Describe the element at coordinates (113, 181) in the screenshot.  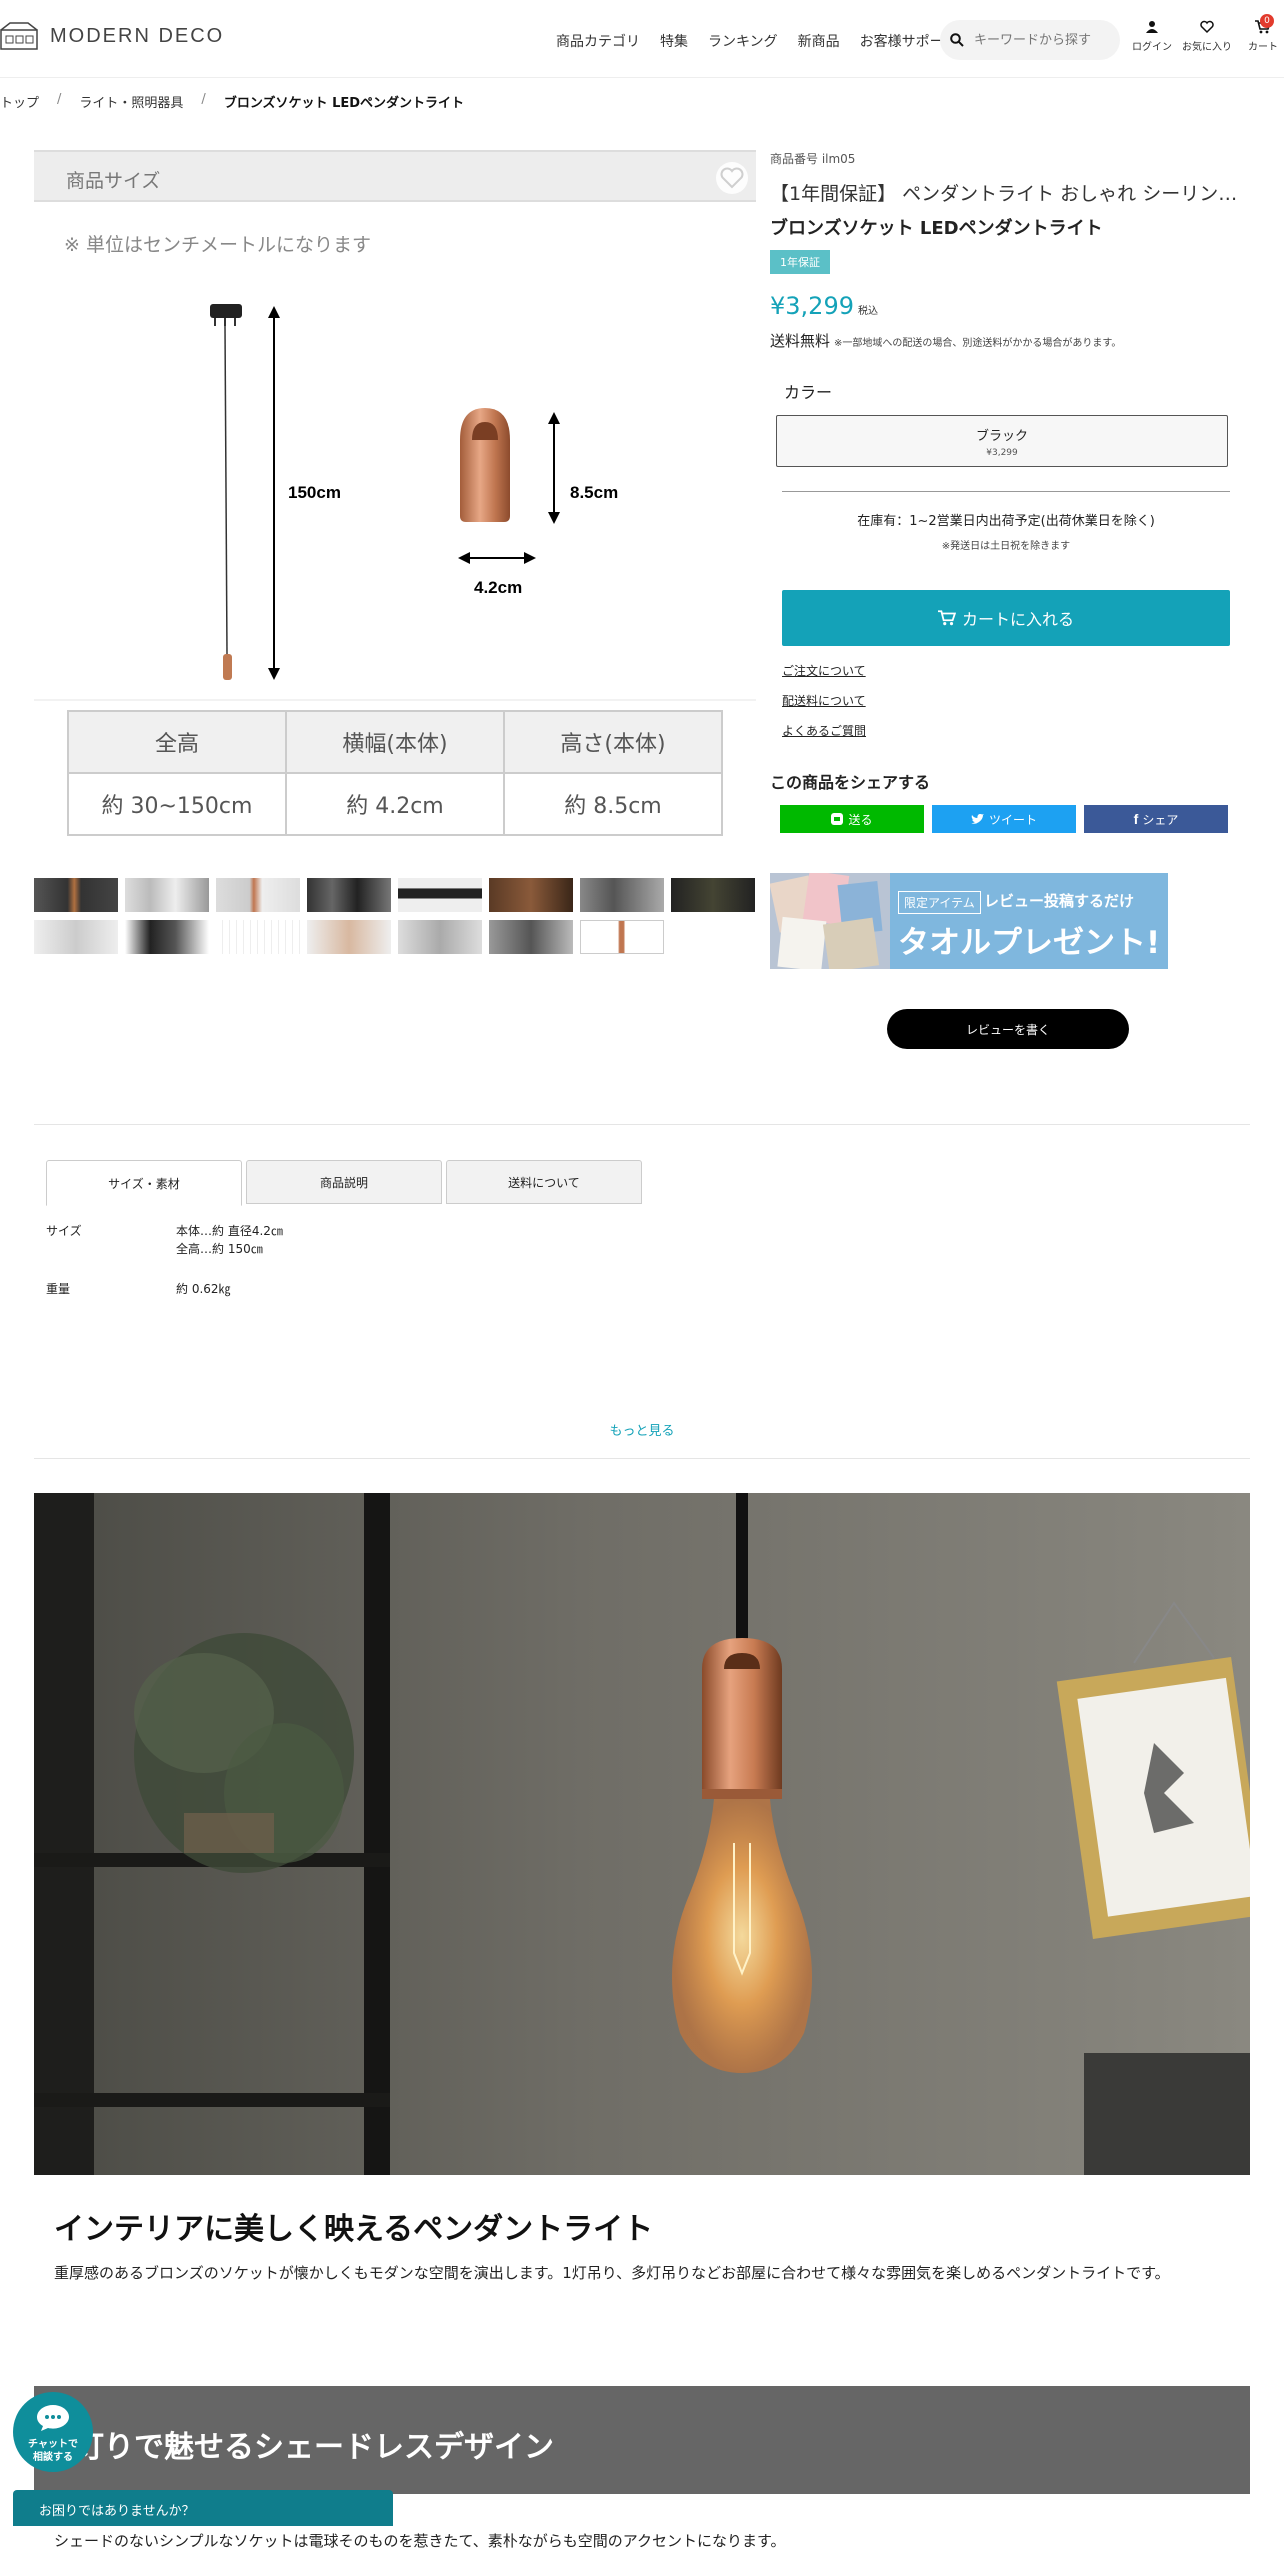
I see `size-heading: 商品サイズ` at that location.